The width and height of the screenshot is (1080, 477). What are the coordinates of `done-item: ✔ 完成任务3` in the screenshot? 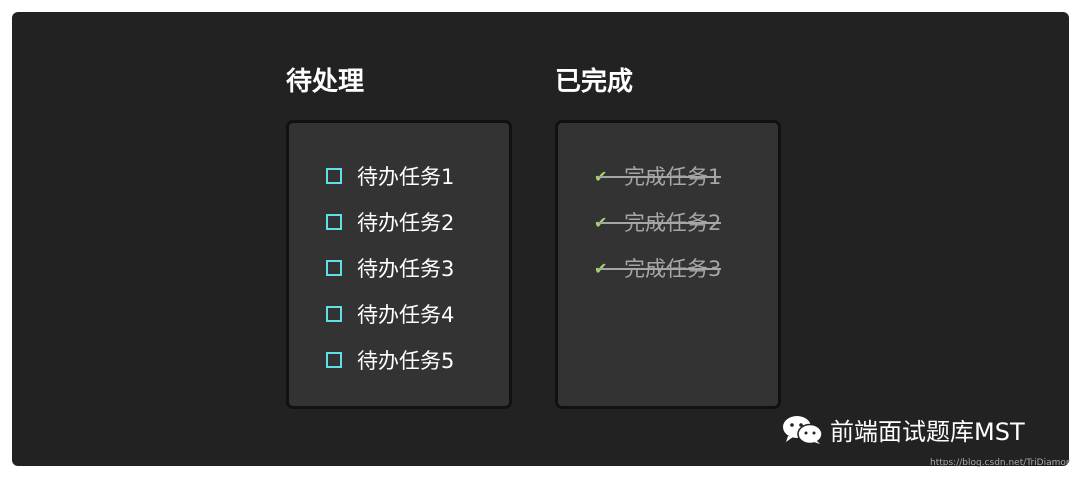 It's located at (658, 268).